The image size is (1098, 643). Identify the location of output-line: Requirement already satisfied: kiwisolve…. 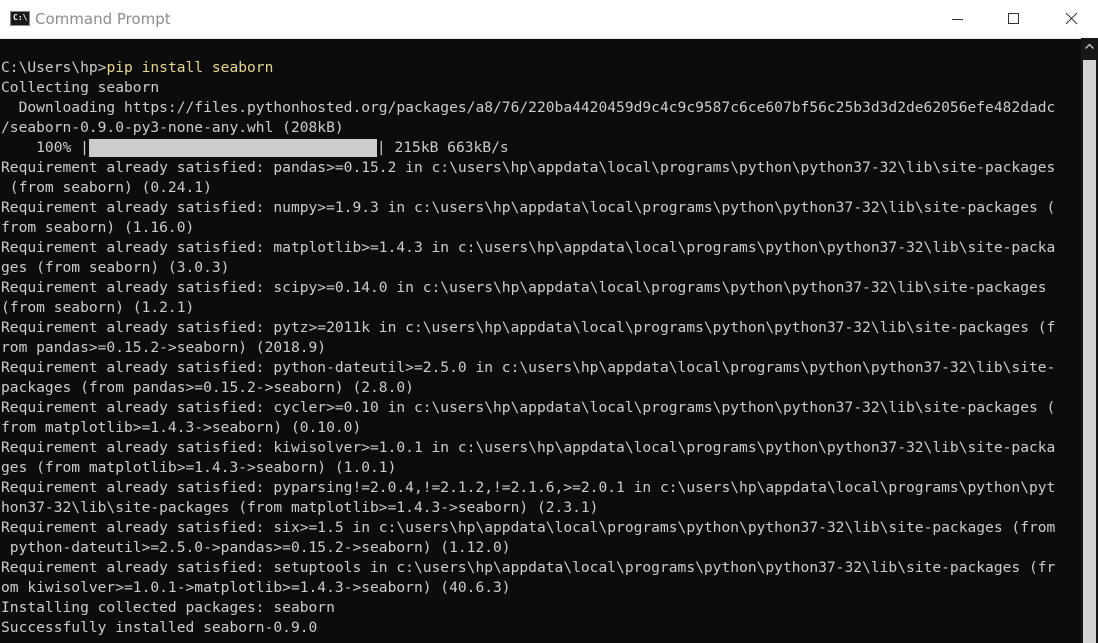
(528, 447).